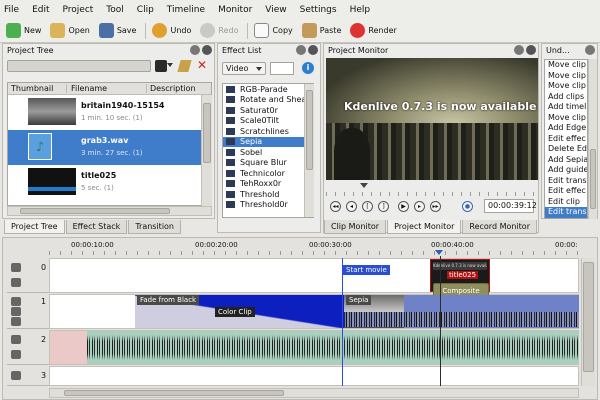 The width and height of the screenshot is (600, 400). I want to click on menu-tool: Tool, so click(114, 10).